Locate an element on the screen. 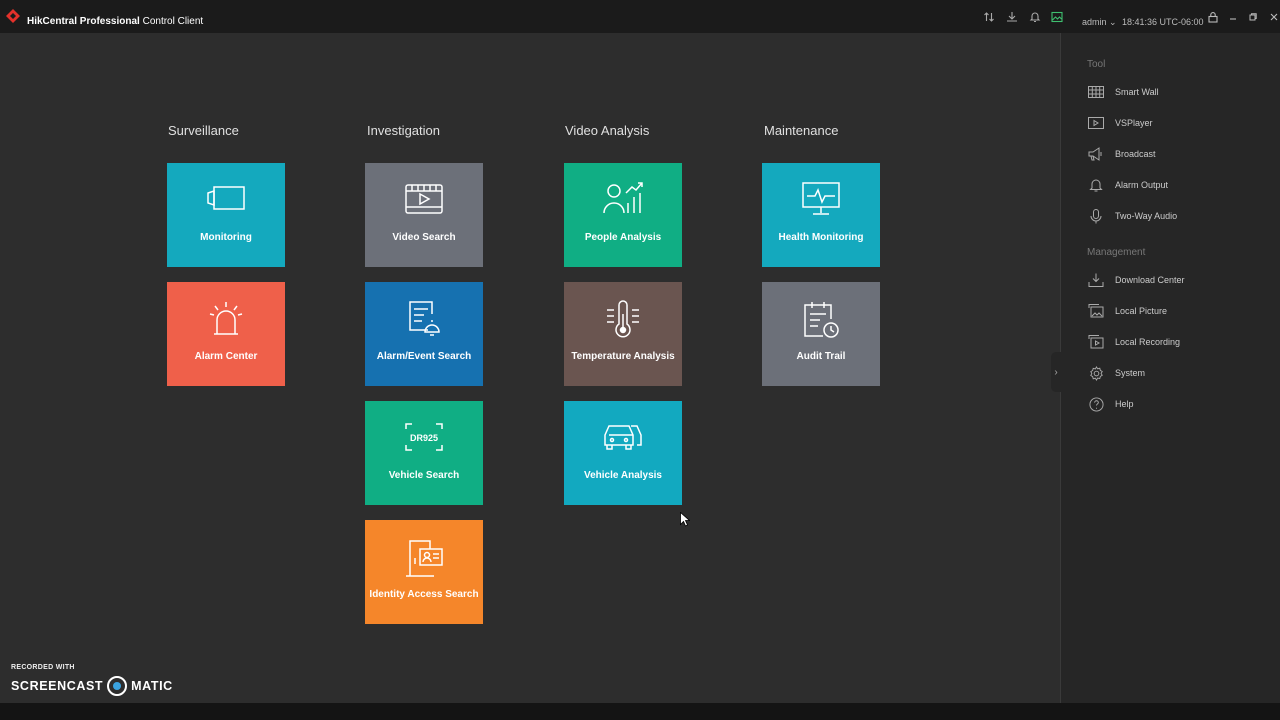  item-label: Local Recording is located at coordinates (1148, 342).